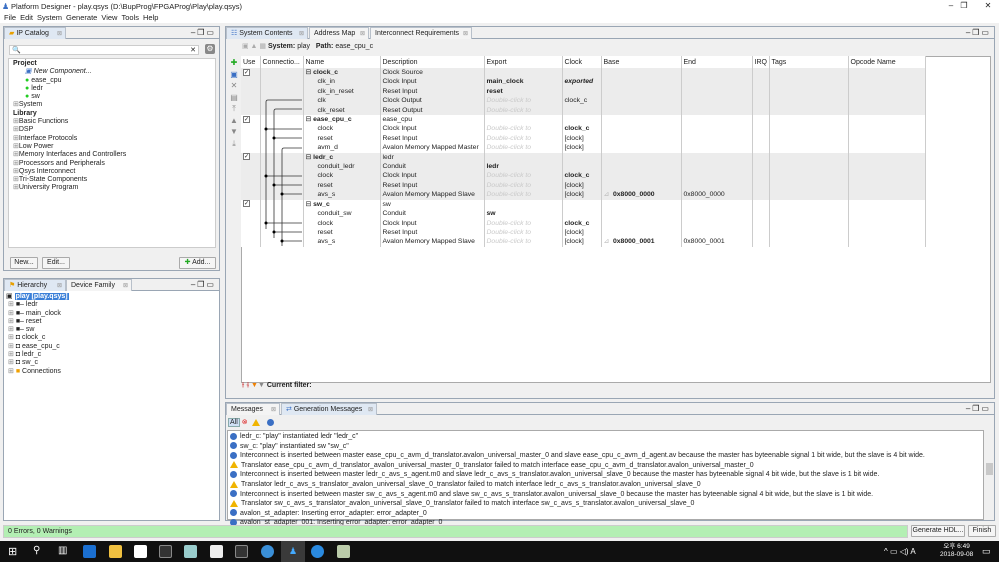  Describe the element at coordinates (234, 86) in the screenshot. I see `remove-icon: ✕` at that location.